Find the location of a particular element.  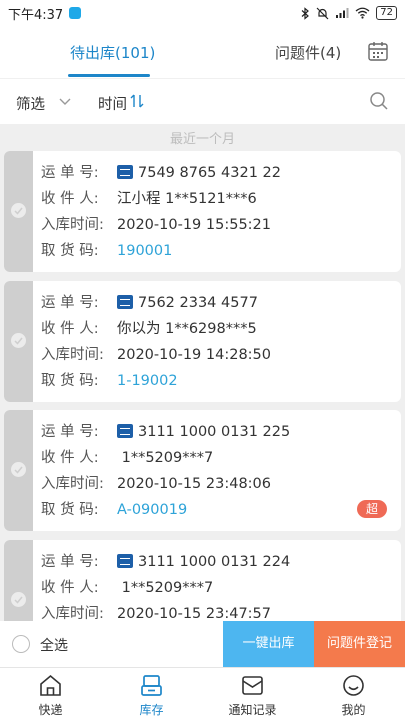

inventory-icon is located at coordinates (151, 685).